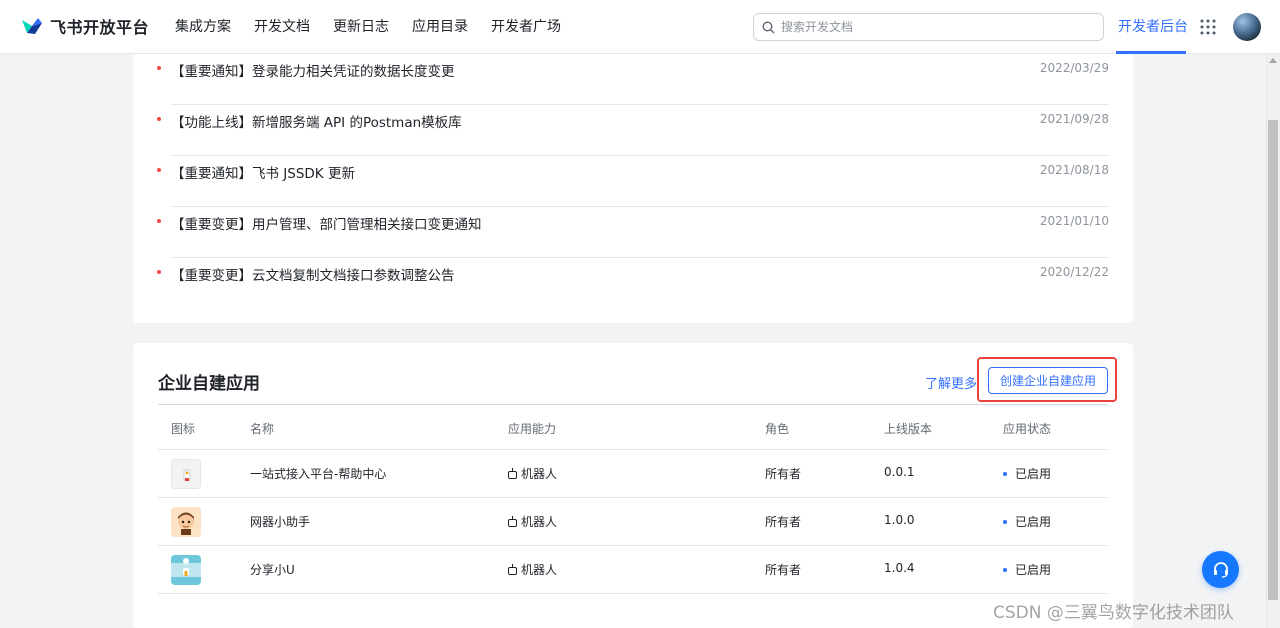 The height and width of the screenshot is (628, 1280). What do you see at coordinates (899, 520) in the screenshot?
I see `app-version: 1.0.0` at bounding box center [899, 520].